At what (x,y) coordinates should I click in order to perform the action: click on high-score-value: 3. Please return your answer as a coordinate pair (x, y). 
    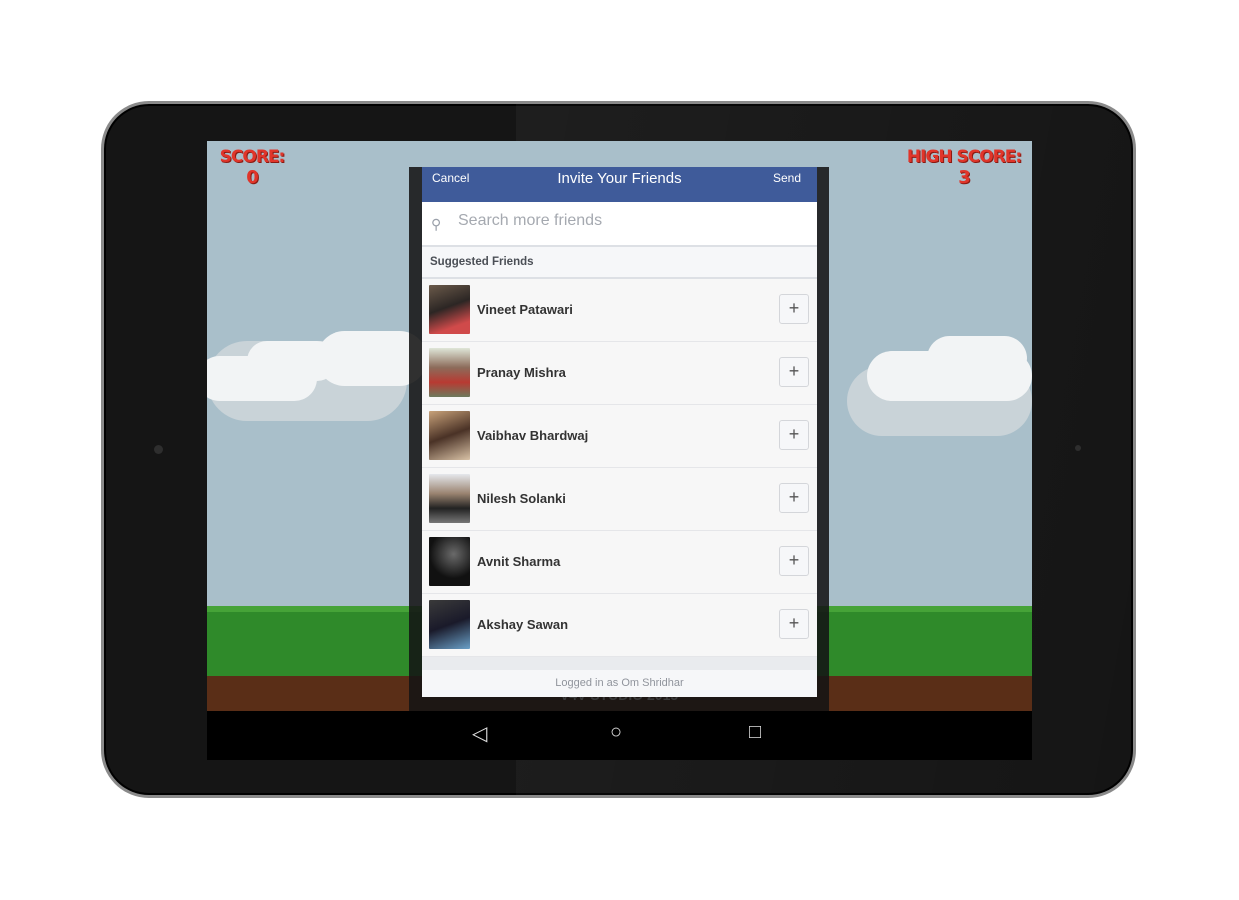
    Looking at the image, I should click on (964, 177).